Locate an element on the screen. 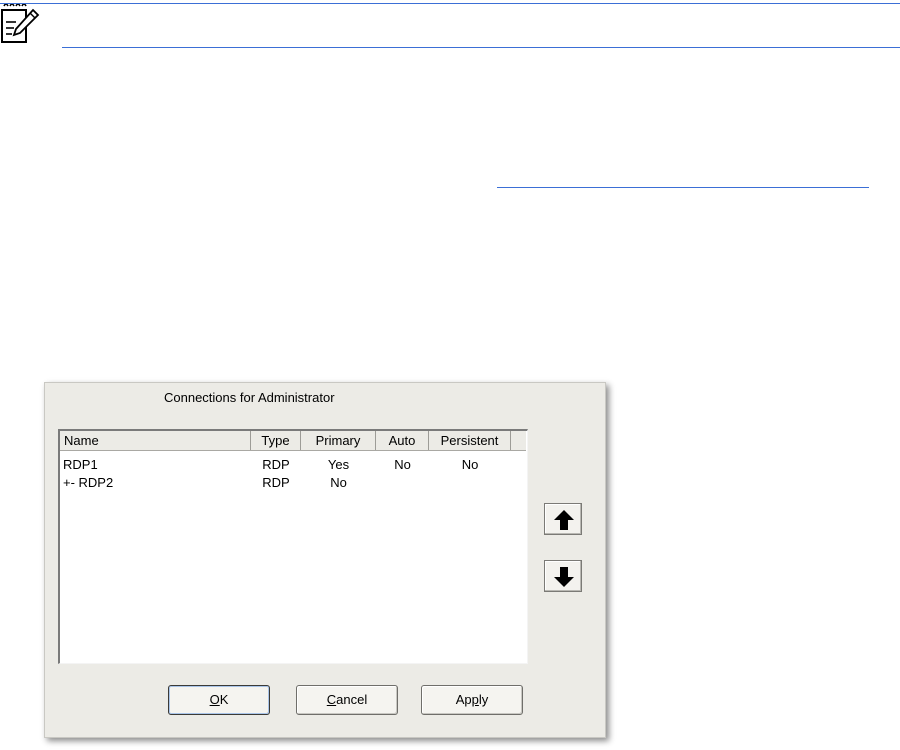  ok-label-rest: K is located at coordinates (224, 699).